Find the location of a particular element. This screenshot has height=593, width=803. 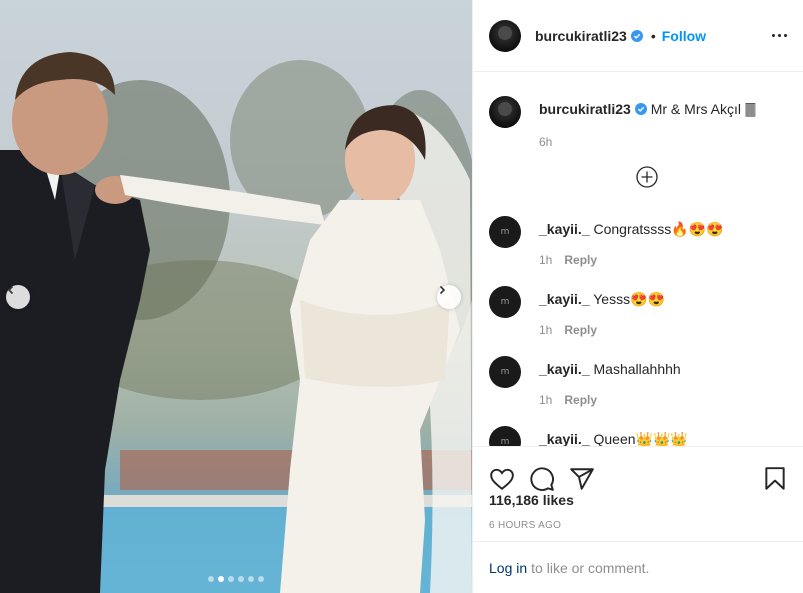

post-header: burcukiratli23 • Follow is located at coordinates (638, 36).